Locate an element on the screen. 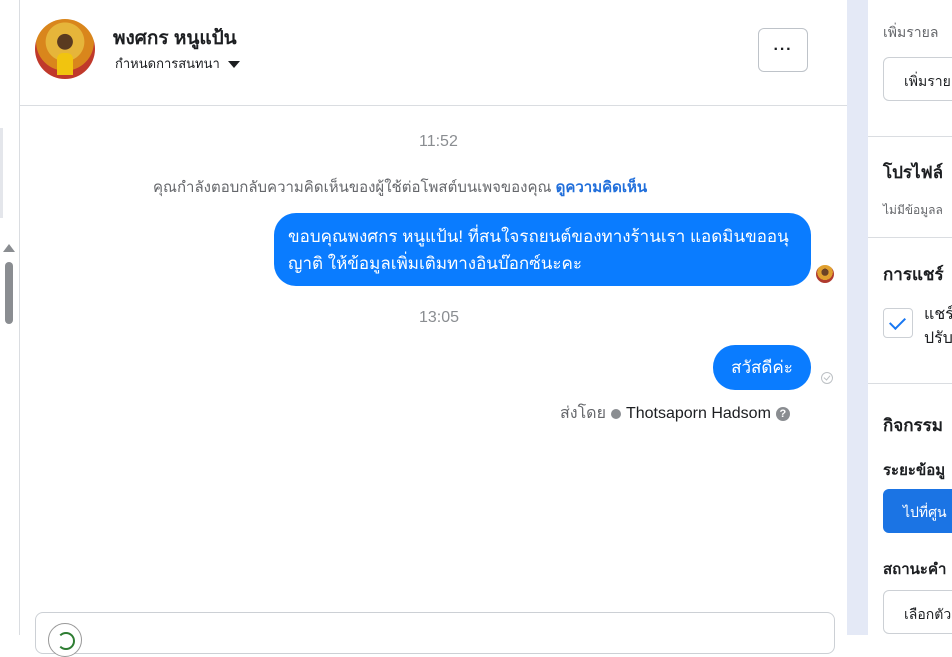 The height and width of the screenshot is (657, 952). assign-conversation-dropdown: กำหนดการสนทนา is located at coordinates (177, 63).